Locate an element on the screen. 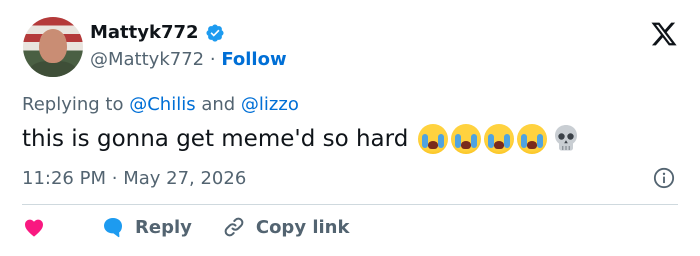 The width and height of the screenshot is (700, 256). avatar is located at coordinates (53, 47).